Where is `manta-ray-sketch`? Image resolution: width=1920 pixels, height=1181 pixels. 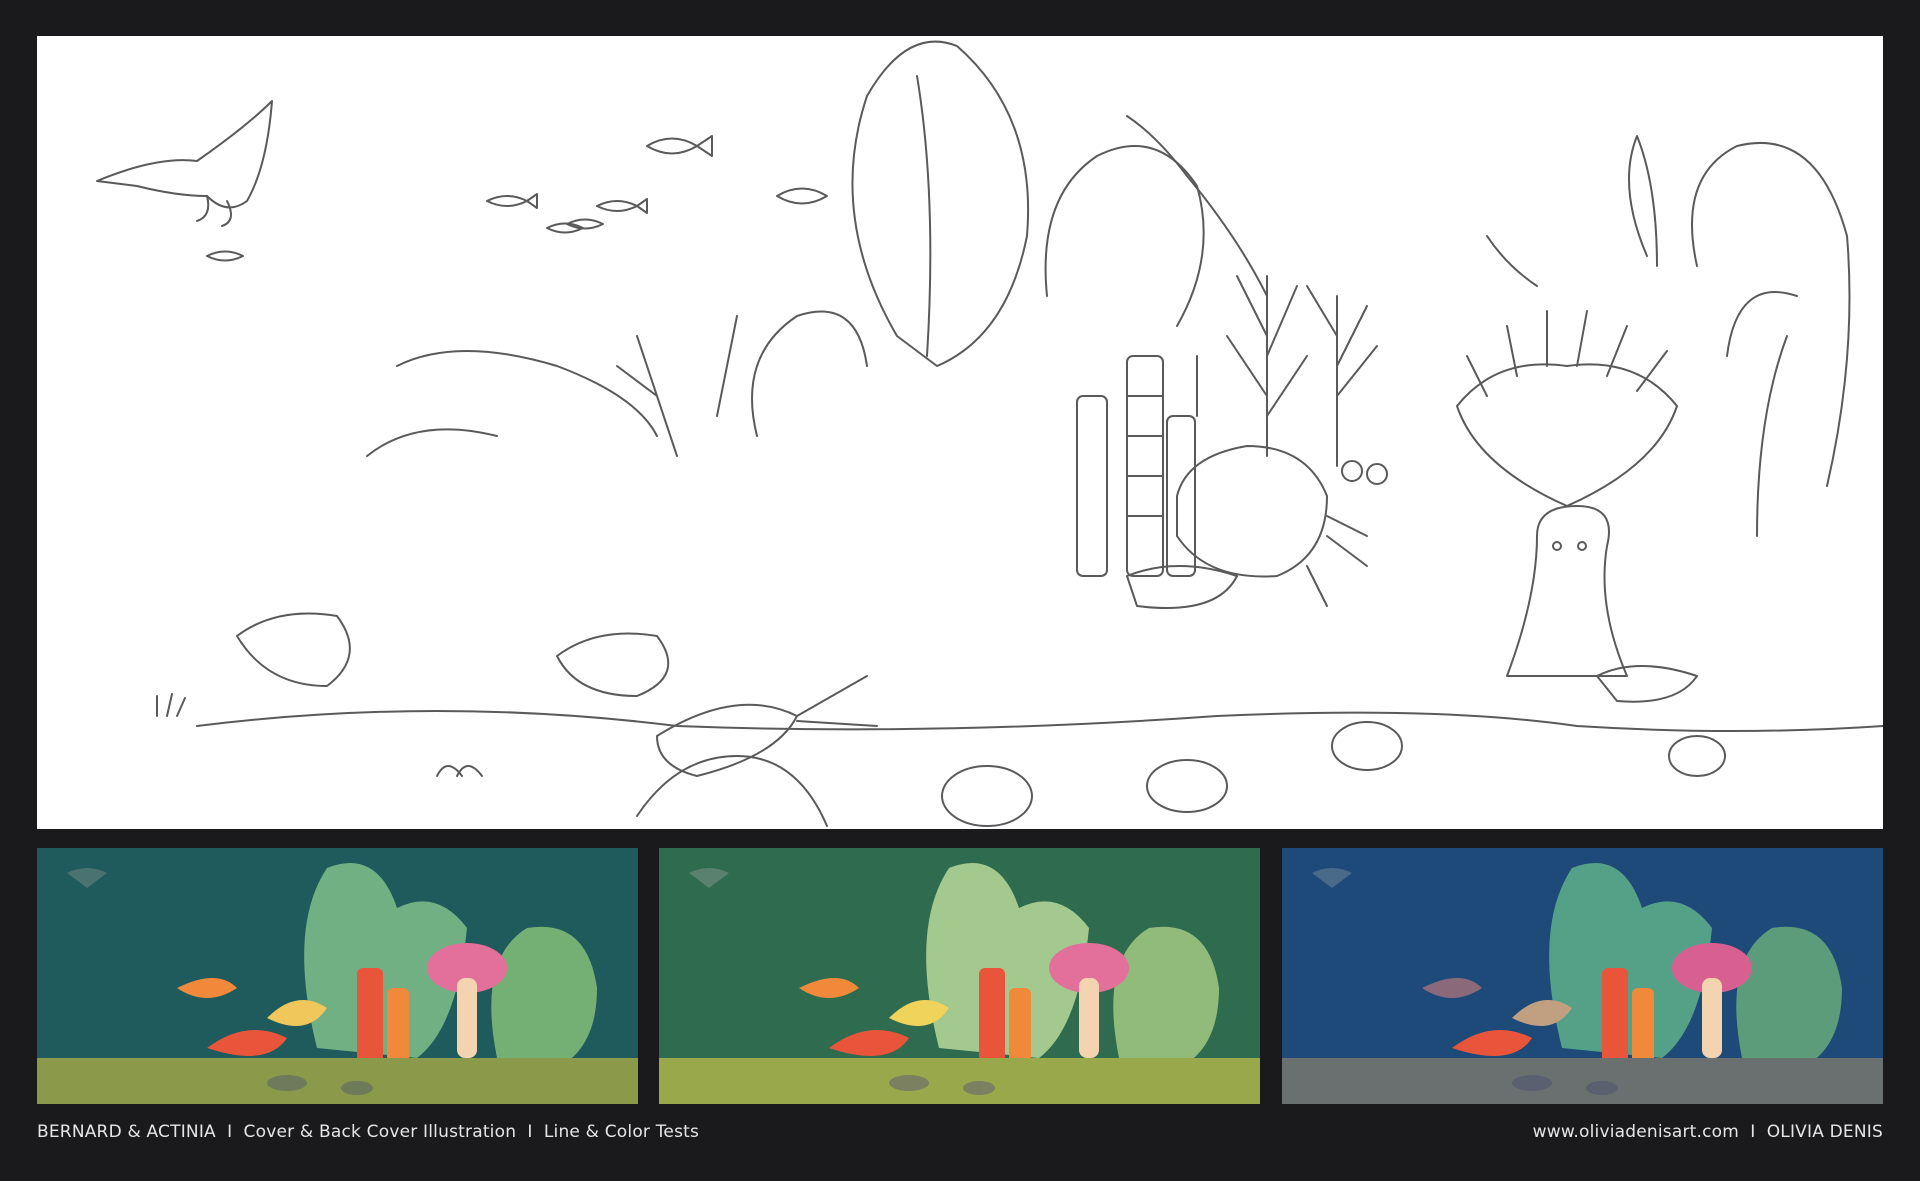 manta-ray-sketch is located at coordinates (184, 163).